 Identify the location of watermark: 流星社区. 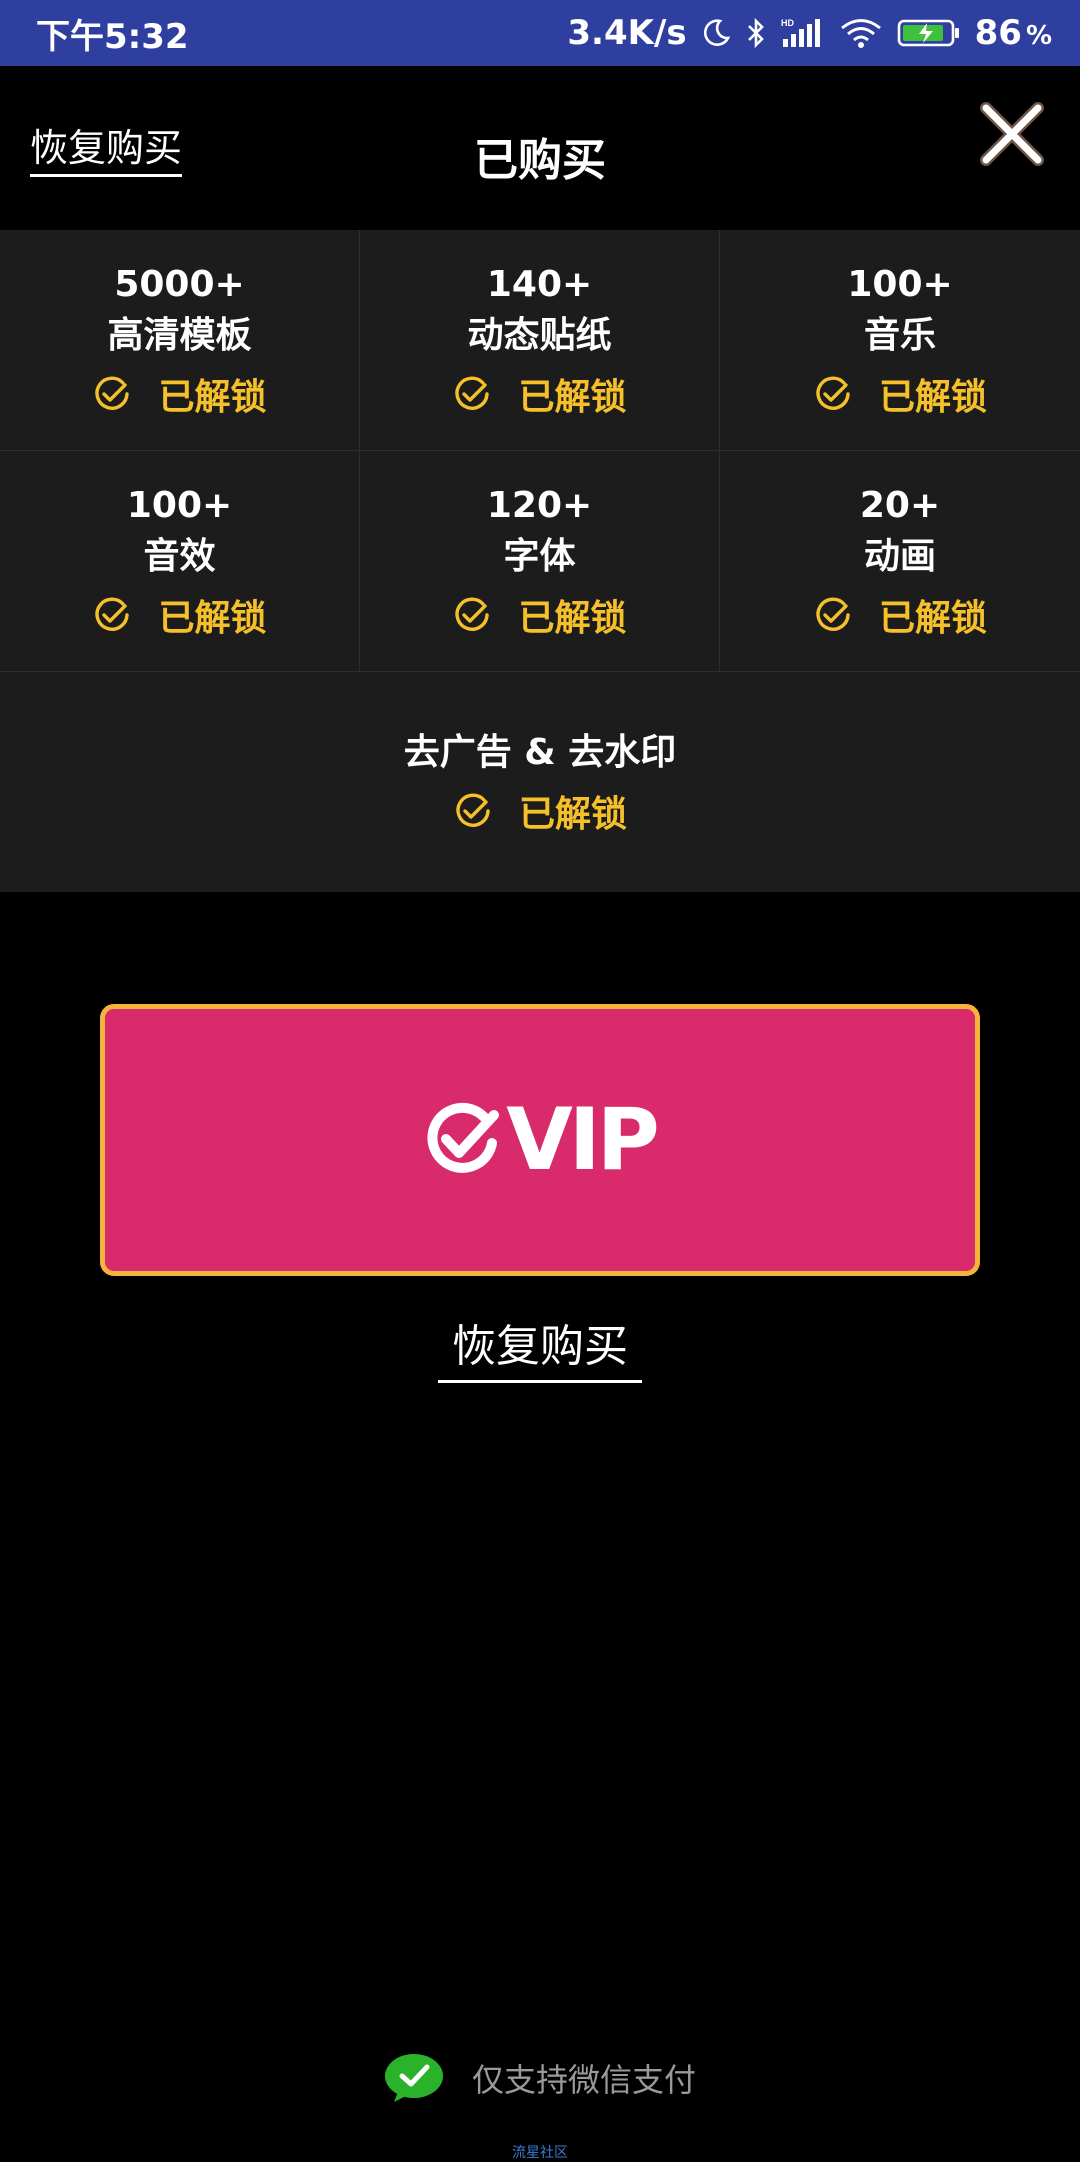
(540, 2153).